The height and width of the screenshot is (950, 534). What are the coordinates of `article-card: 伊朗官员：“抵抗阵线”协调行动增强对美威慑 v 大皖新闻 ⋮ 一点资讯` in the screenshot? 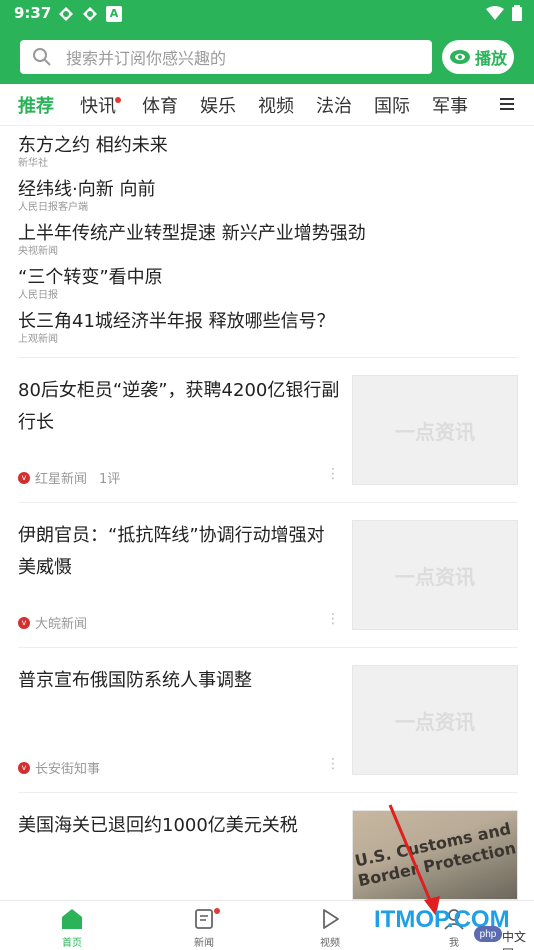 It's located at (268, 576).